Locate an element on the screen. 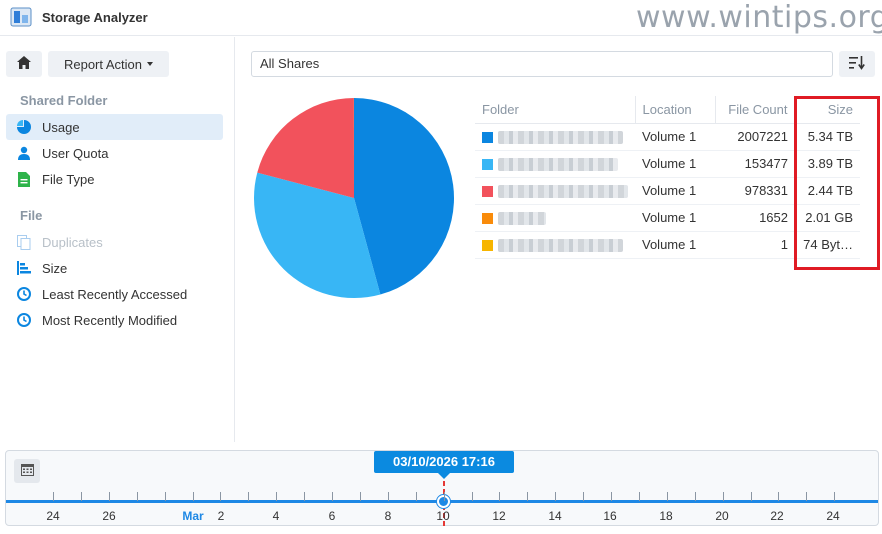 The height and width of the screenshot is (534, 882). table-row: Volume 1 2007221 5.34 TB is located at coordinates (667, 137).